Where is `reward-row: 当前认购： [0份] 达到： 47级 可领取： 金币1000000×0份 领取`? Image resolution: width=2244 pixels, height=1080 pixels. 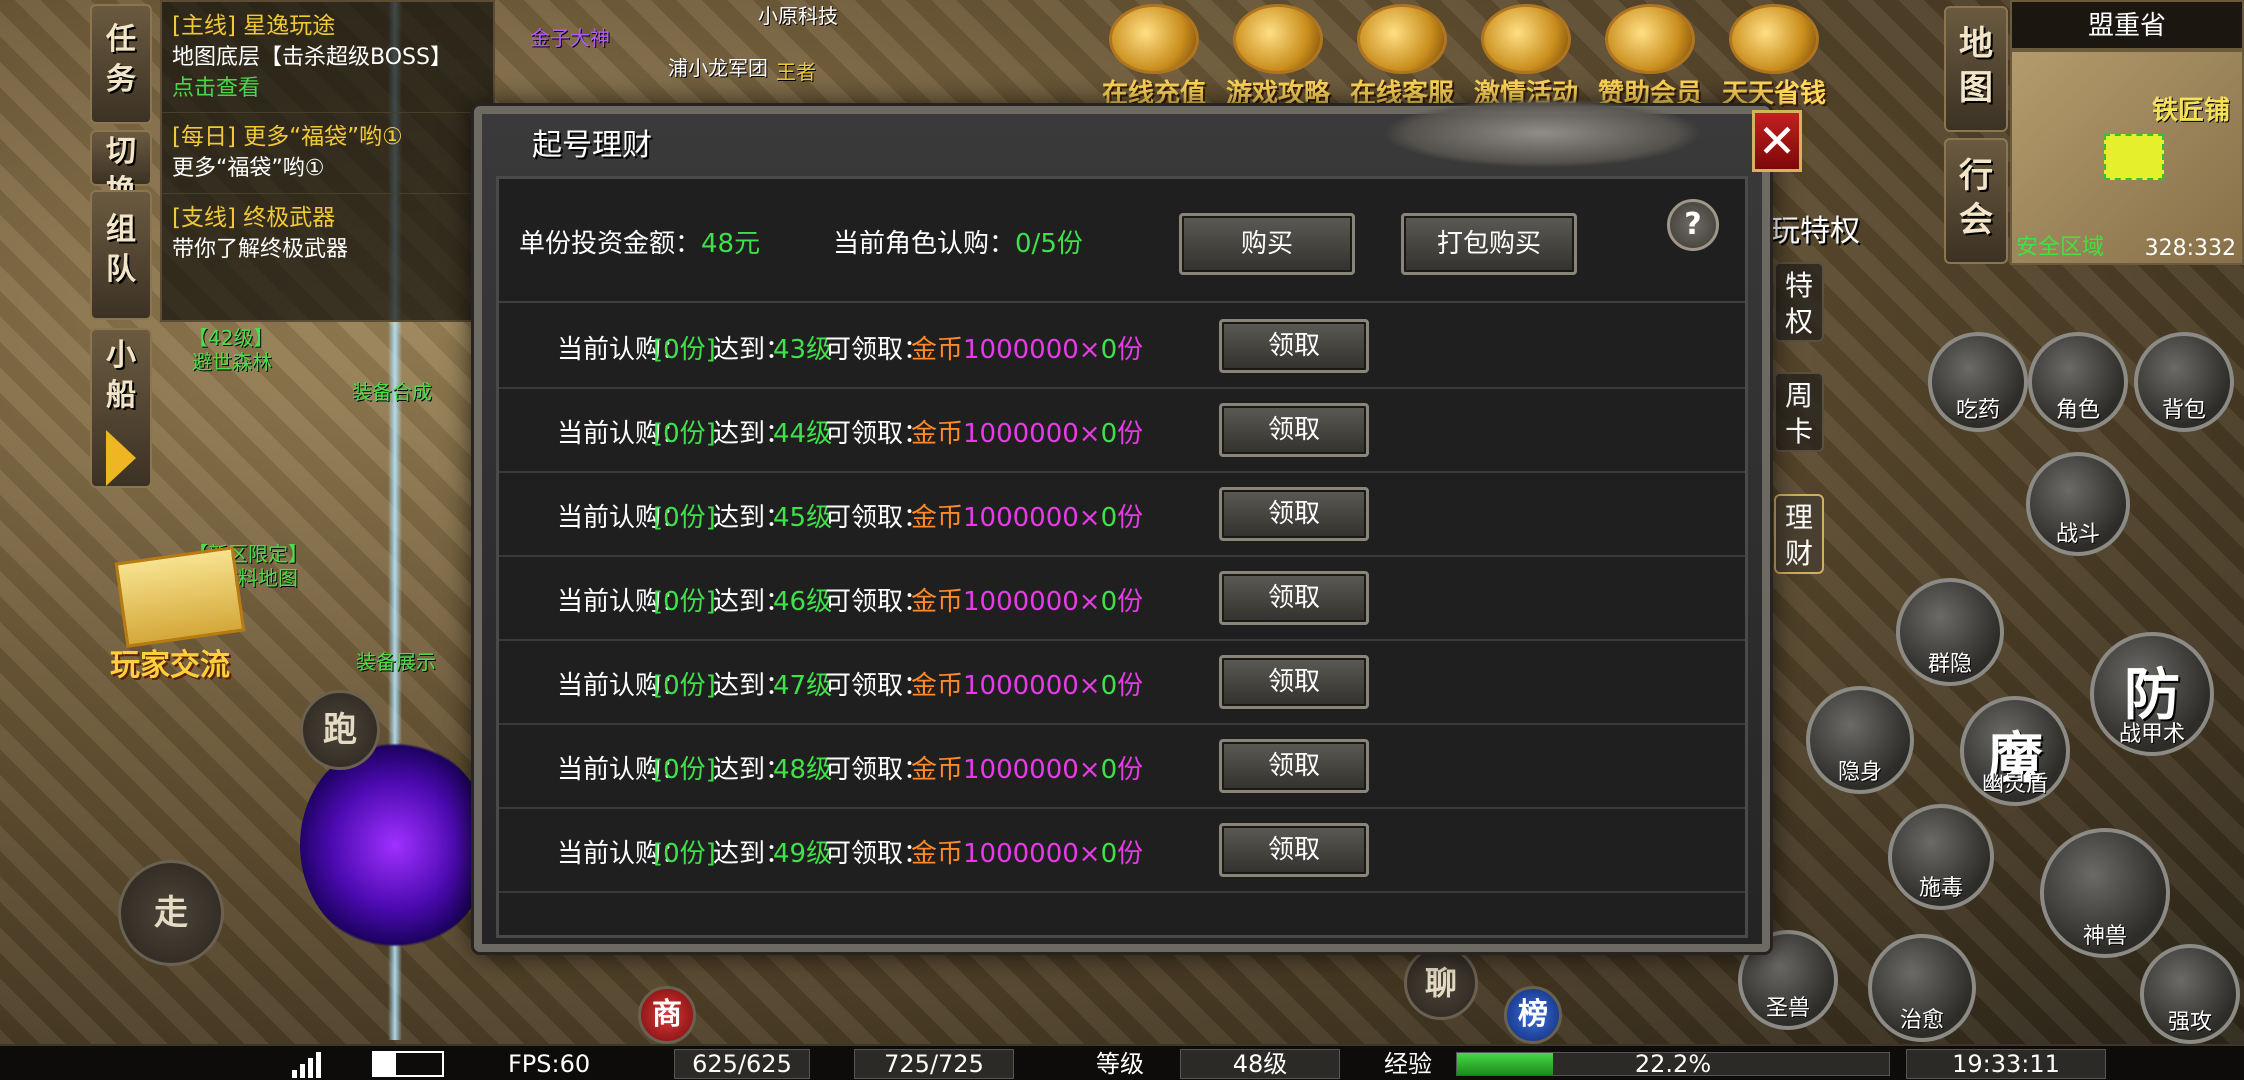 reward-row: 当前认购： [0份] 达到： 47级 可领取： 金币1000000×0份 领取 is located at coordinates (1122, 683).